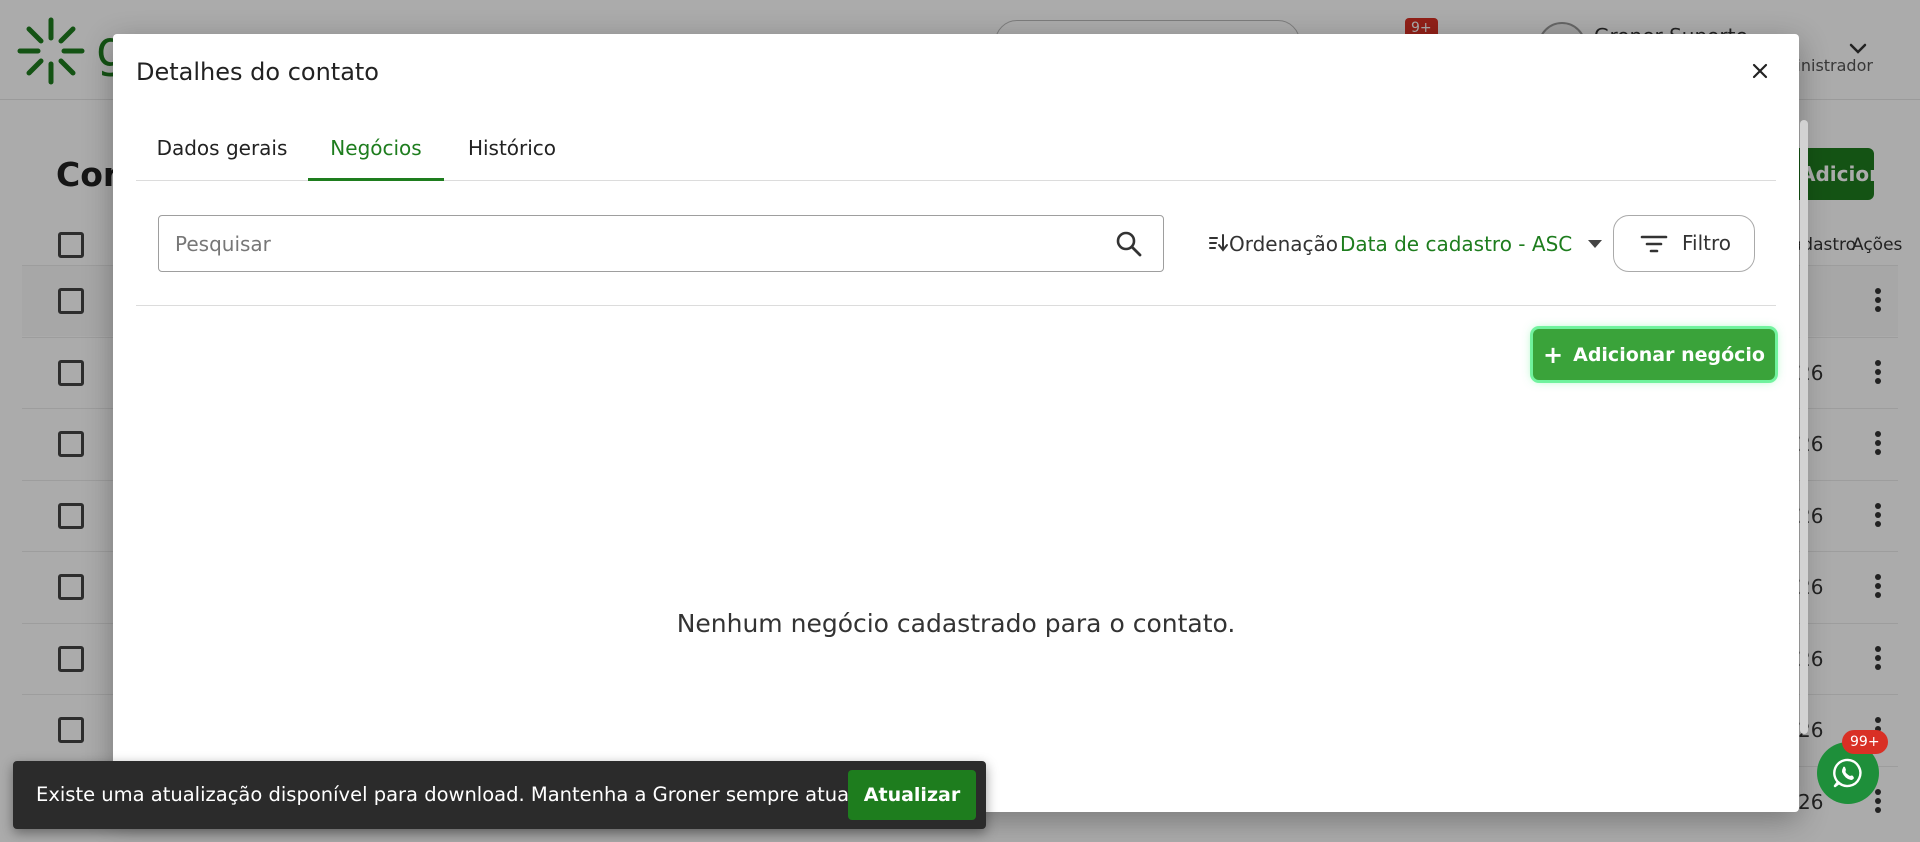 The width and height of the screenshot is (1920, 842). I want to click on close-icon, so click(1760, 71).